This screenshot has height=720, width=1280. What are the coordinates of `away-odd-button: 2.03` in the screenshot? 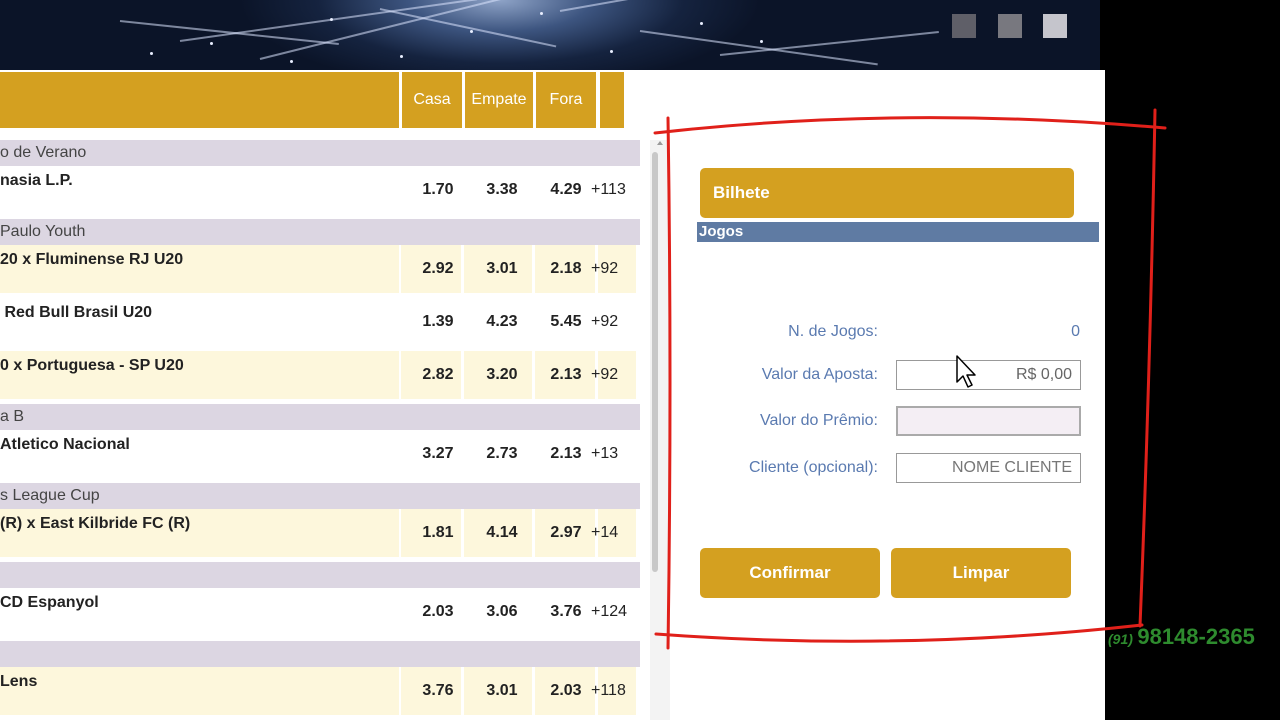 It's located at (566, 691).